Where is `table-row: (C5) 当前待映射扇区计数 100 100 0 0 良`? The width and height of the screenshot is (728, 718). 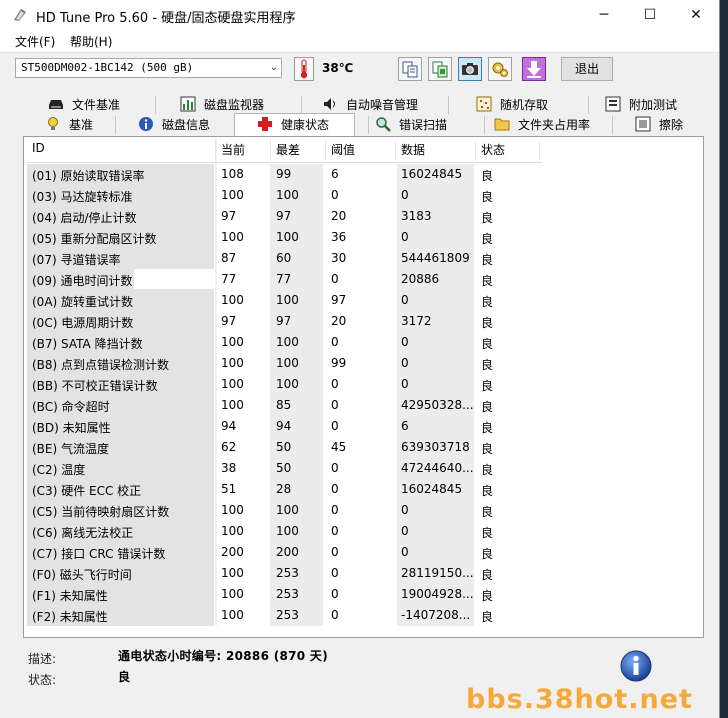
table-row: (C5) 当前待映射扇区计数 100 100 0 0 良 is located at coordinates (284, 510).